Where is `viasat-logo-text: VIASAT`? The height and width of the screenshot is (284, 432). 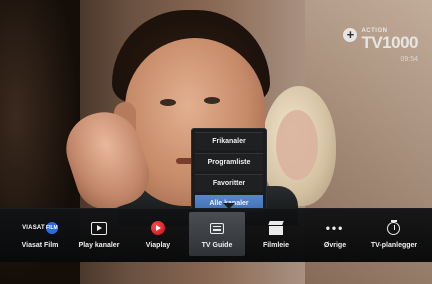
viasat-logo-text: VIASAT is located at coordinates (33, 228).